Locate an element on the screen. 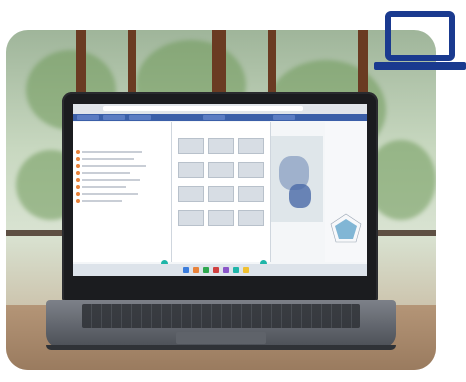  laptop-icon is located at coordinates (420, 40).